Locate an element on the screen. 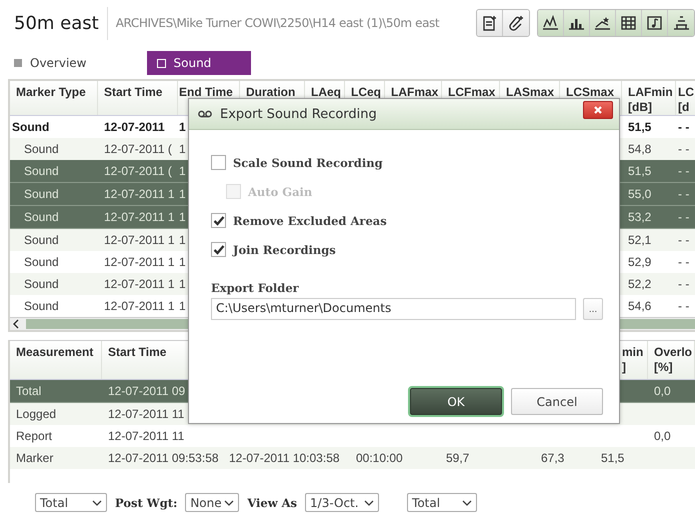 The width and height of the screenshot is (695, 524). trend-chart-icon is located at coordinates (602, 23).